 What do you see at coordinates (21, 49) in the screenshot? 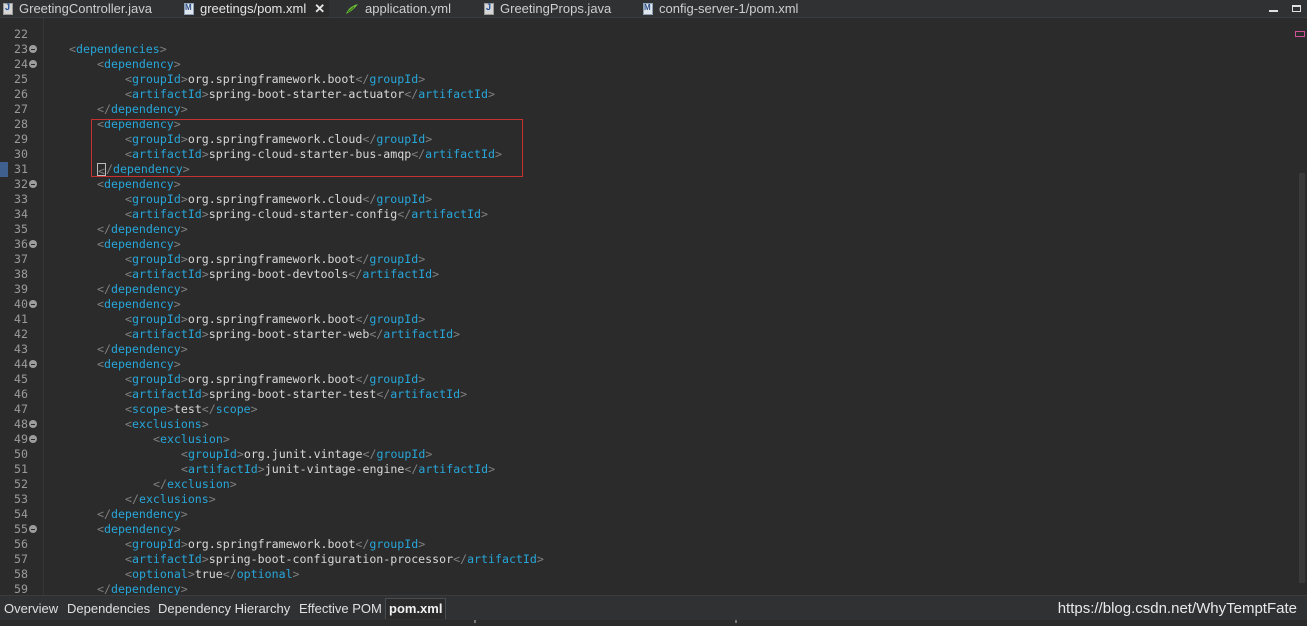
I see `line-number: 23` at bounding box center [21, 49].